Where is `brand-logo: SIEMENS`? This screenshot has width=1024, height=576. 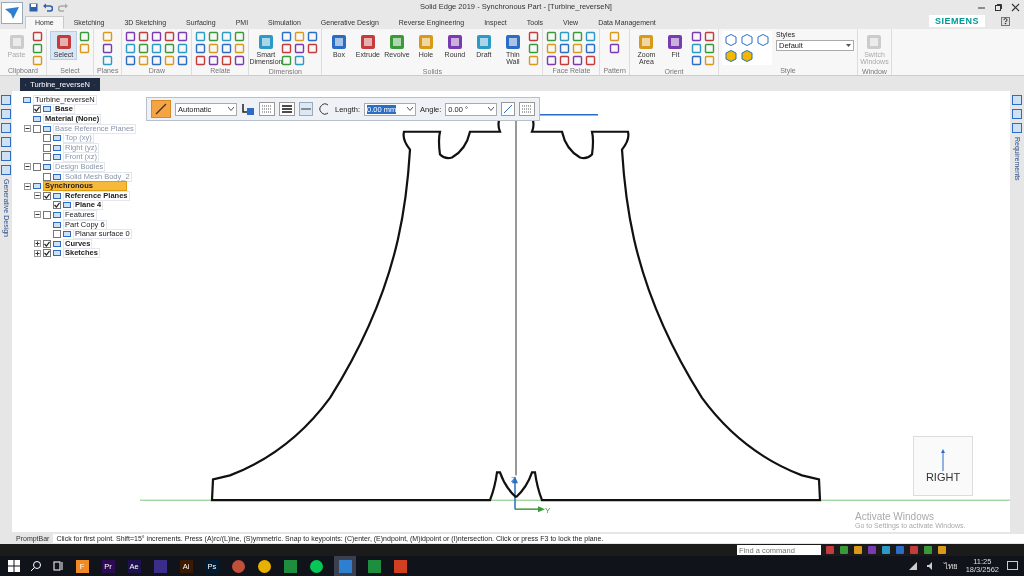 brand-logo: SIEMENS is located at coordinates (957, 21).